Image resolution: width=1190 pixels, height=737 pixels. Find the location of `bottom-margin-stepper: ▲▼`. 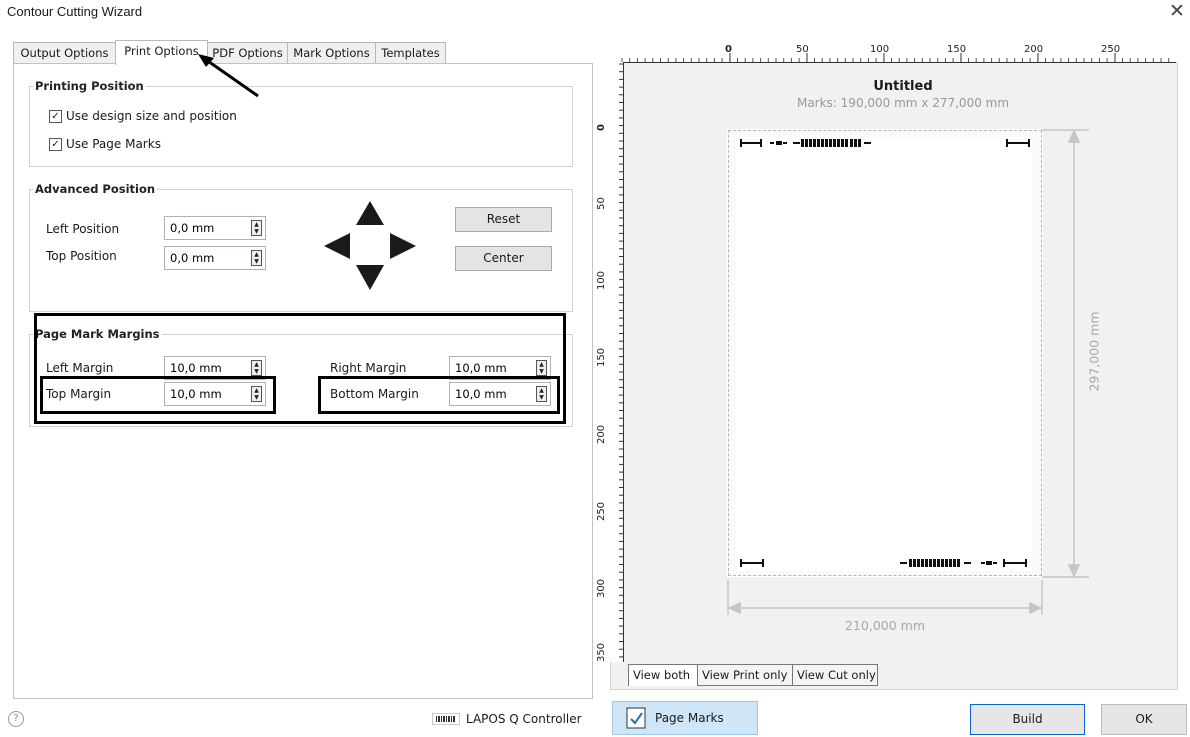

bottom-margin-stepper: ▲▼ is located at coordinates (500, 394).